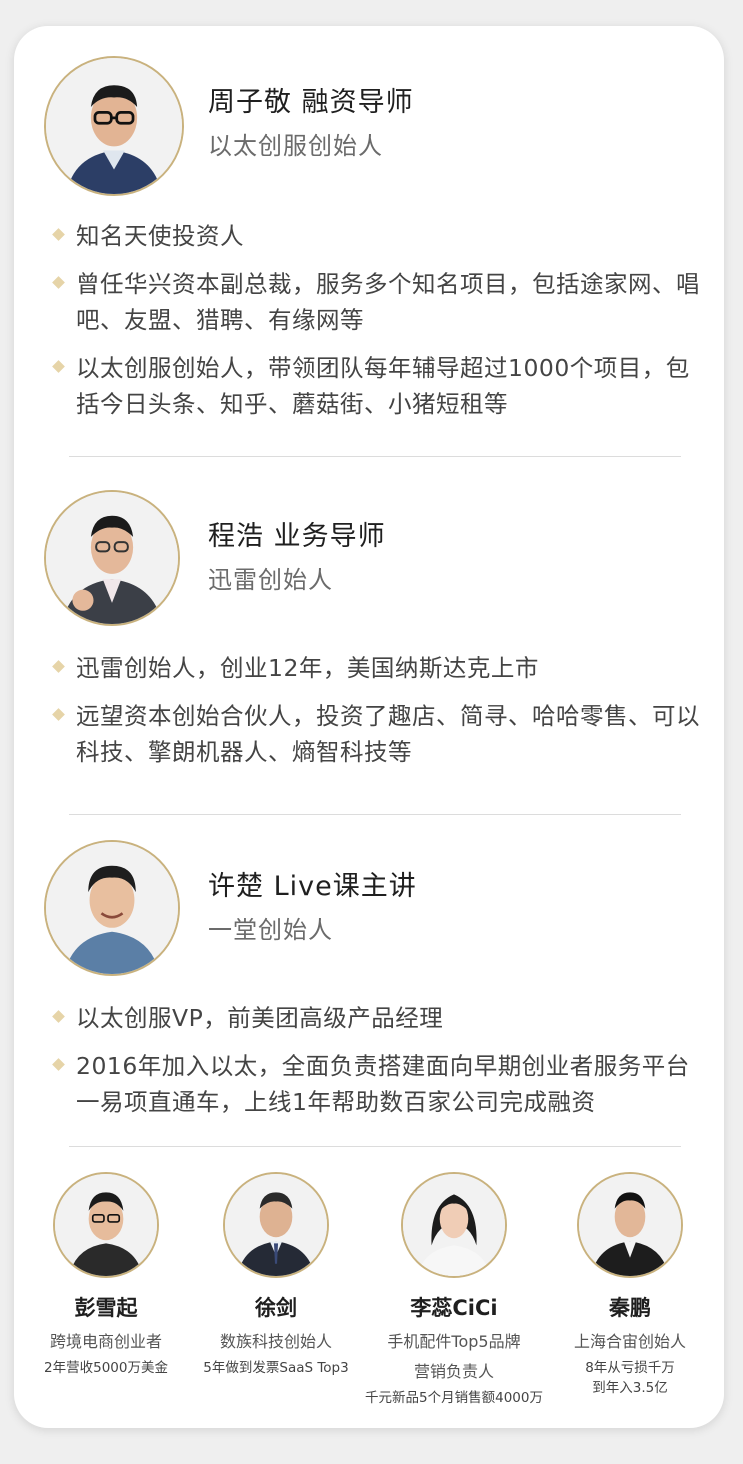  What do you see at coordinates (377, 236) in the screenshot?
I see `bullet-item: 知名天使投资人` at bounding box center [377, 236].